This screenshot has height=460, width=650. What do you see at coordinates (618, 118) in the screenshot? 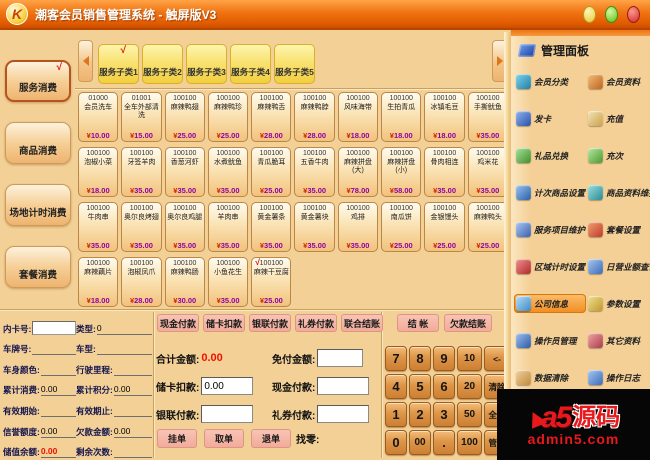
I see `sidebar-item-recharge: 充值` at bounding box center [618, 118].